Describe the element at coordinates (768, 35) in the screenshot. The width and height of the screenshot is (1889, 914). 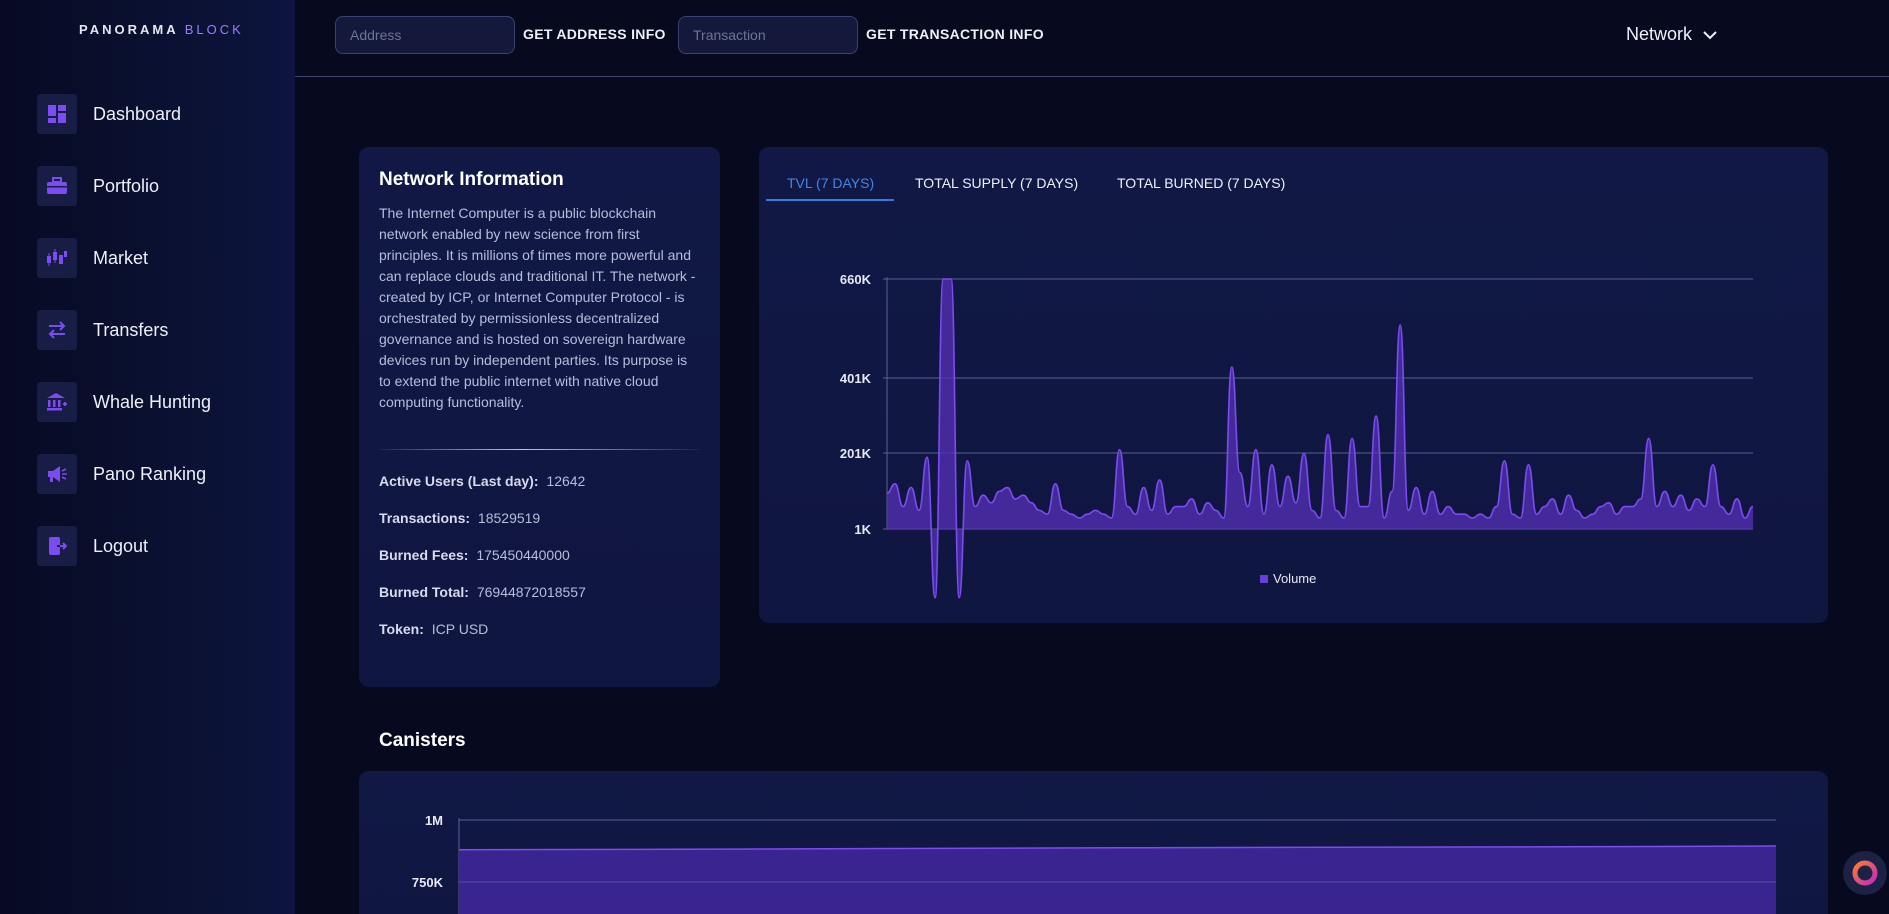
I see `transaction-input` at that location.